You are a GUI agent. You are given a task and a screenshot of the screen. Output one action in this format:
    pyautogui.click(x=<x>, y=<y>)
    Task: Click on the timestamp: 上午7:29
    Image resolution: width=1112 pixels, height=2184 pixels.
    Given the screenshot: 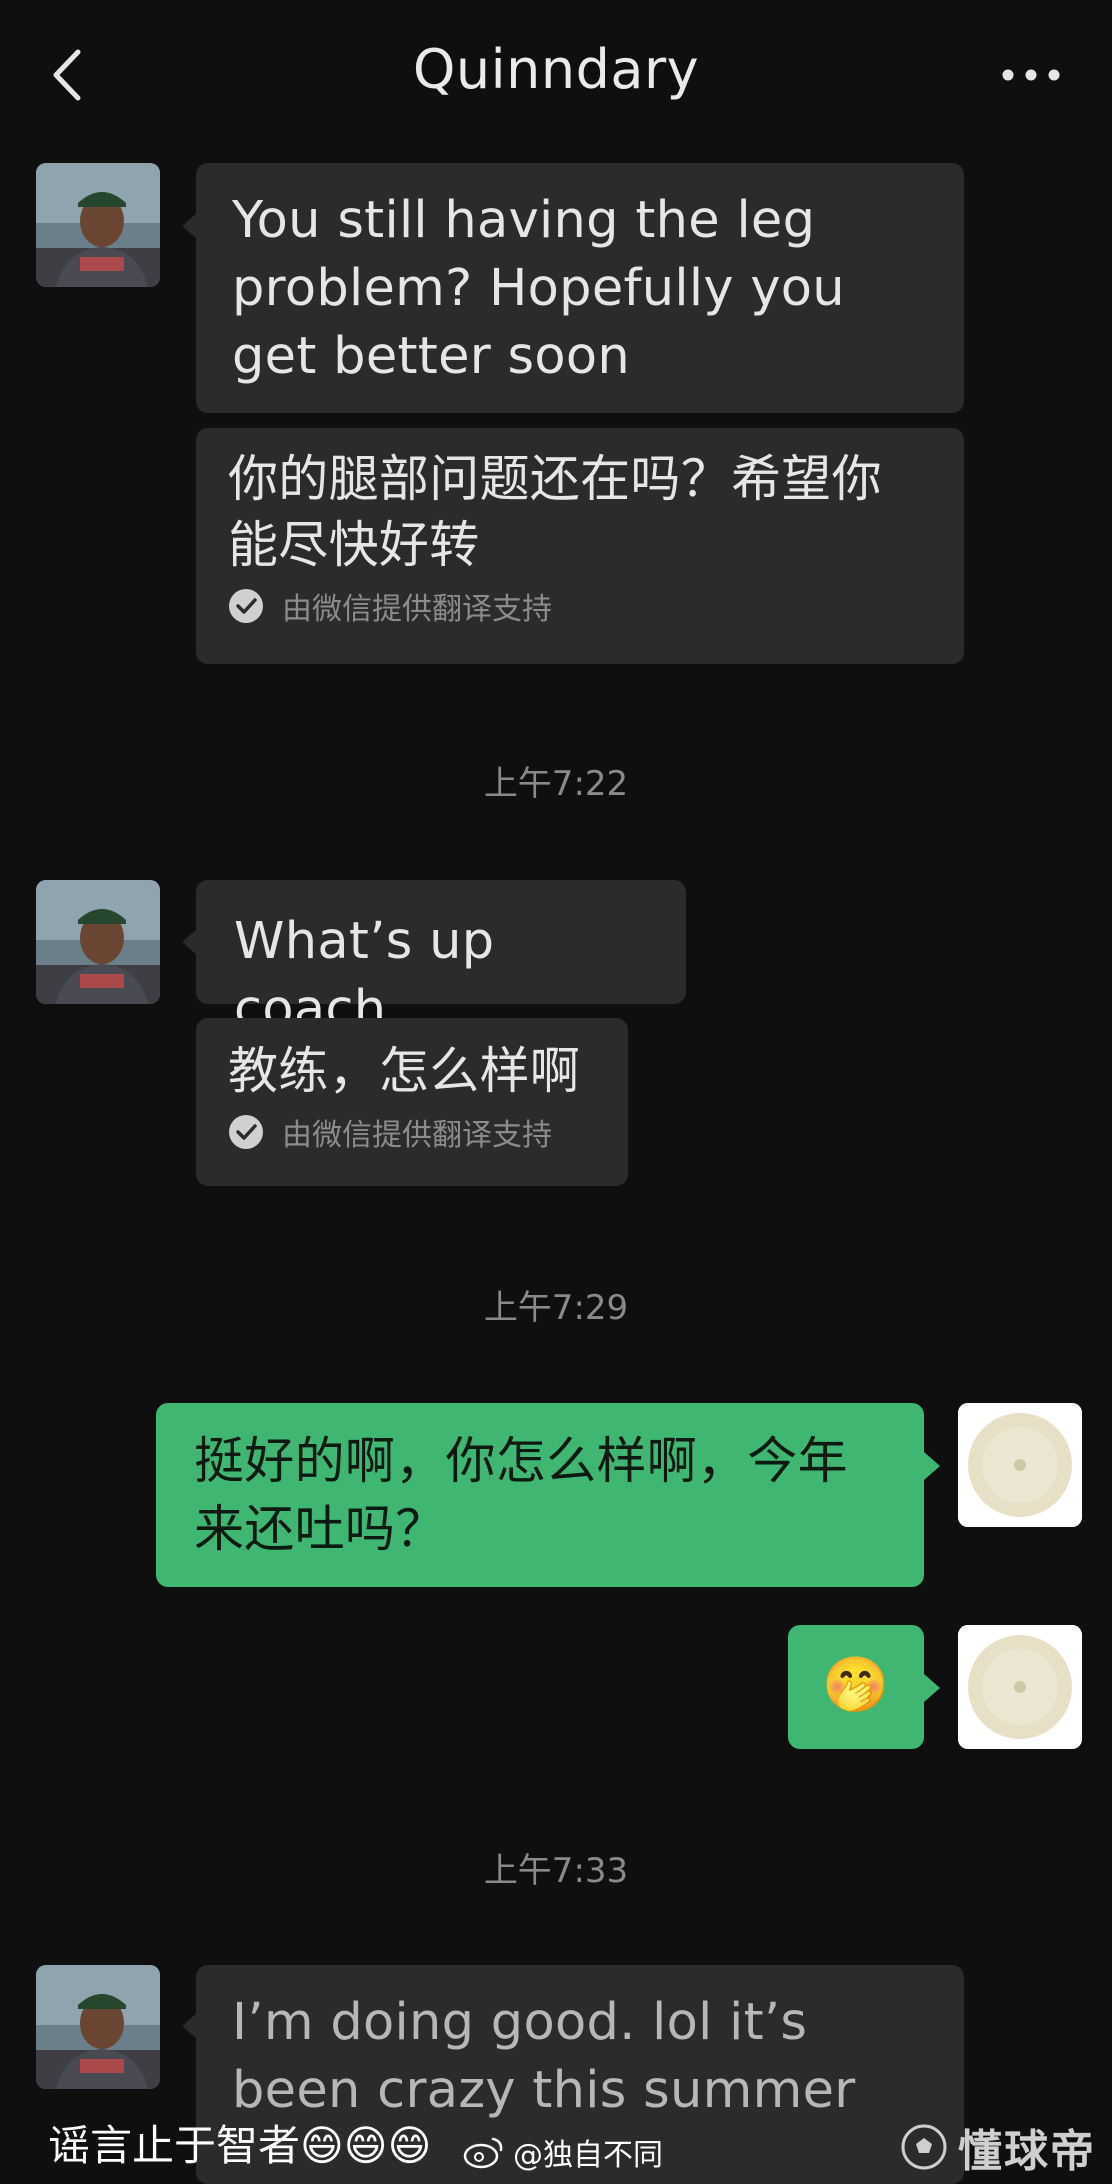 What is the action you would take?
    pyautogui.click(x=556, y=1308)
    